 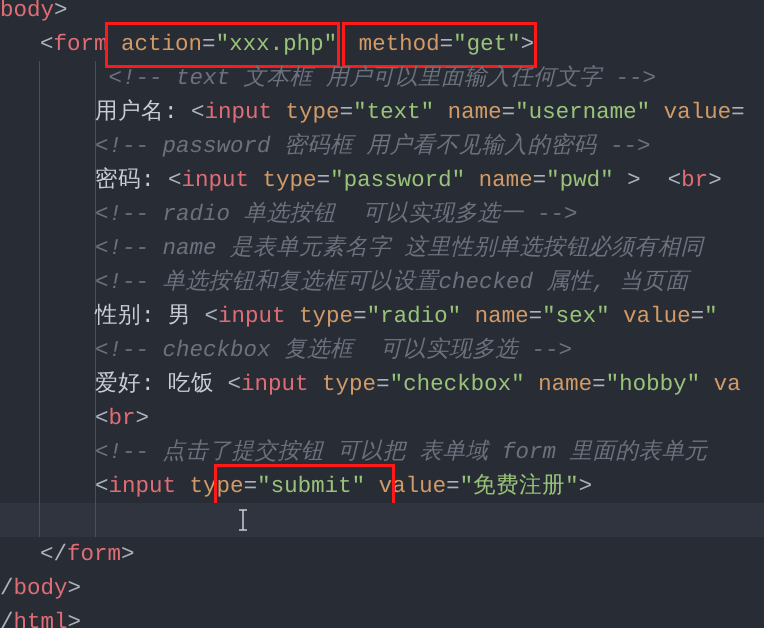 I want to click on code-line: <!-- 单选按钮和复选框可以设置checked 属性, 当页面, so click(x=392, y=282).